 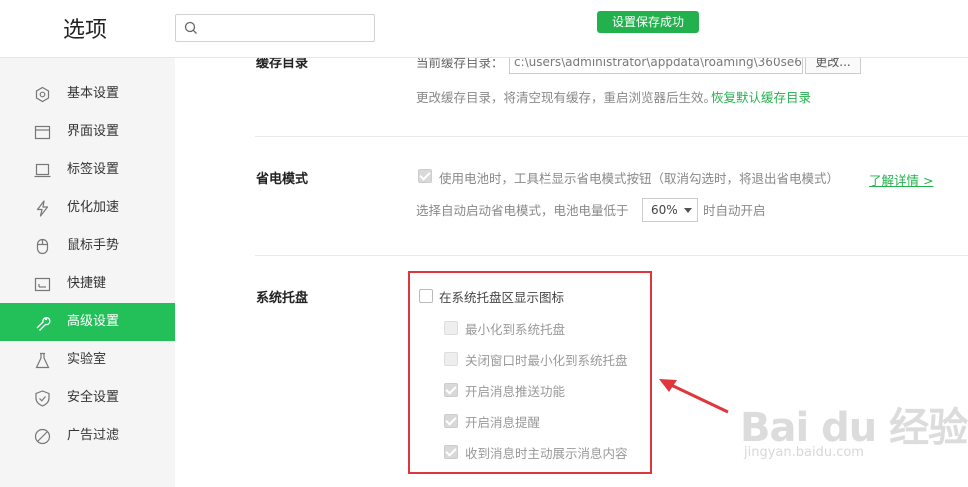 What do you see at coordinates (901, 179) in the screenshot?
I see `learn-more-link: 了解详情 >` at bounding box center [901, 179].